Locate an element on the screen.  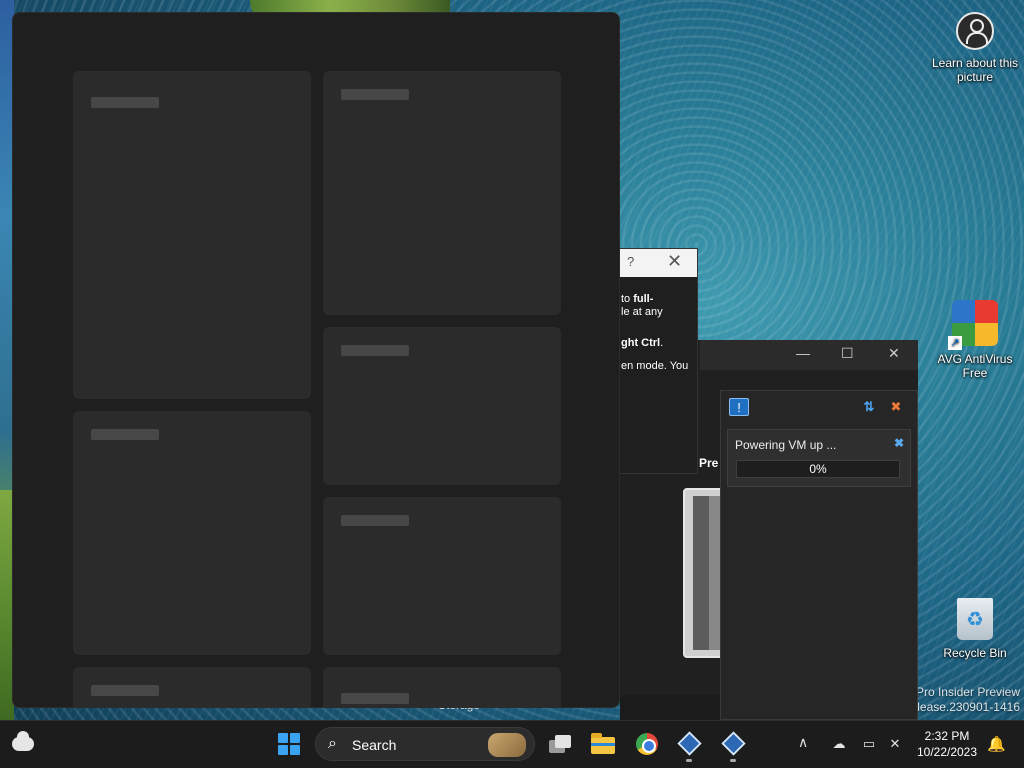
desktop-icon-learn-about-picture: Learn about this picture is located at coordinates (975, 48).